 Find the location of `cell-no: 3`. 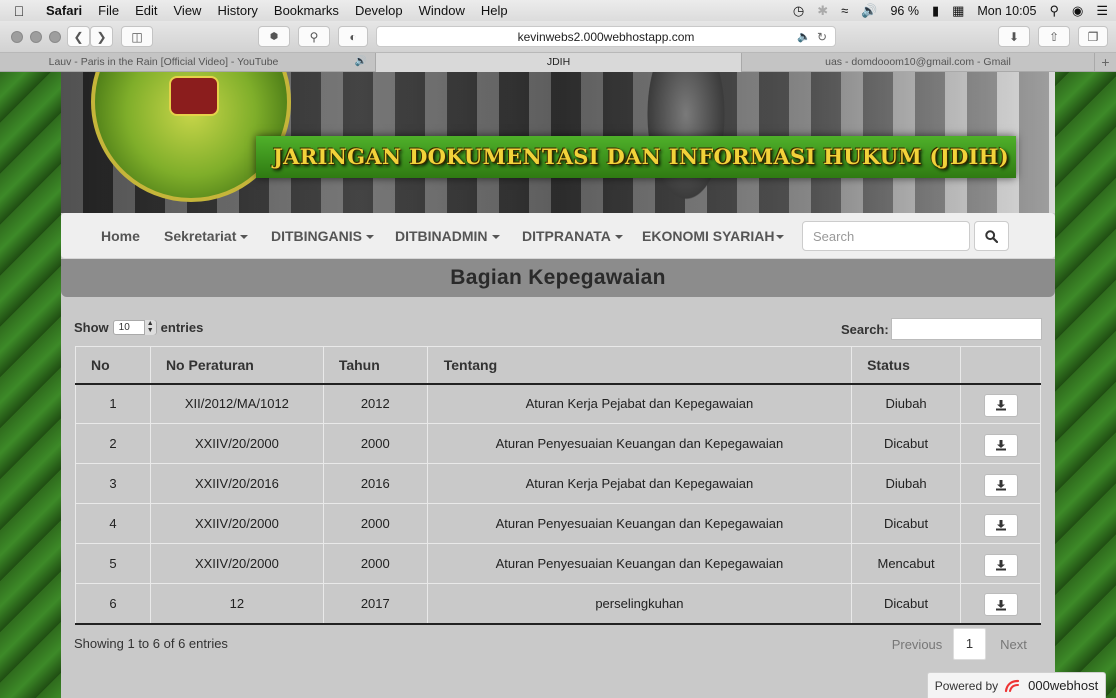

cell-no: 3 is located at coordinates (113, 483).